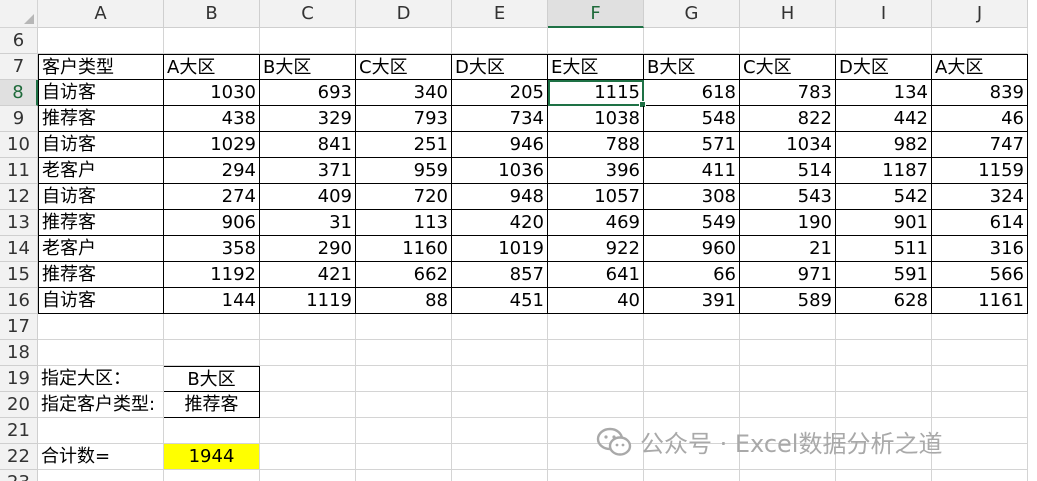  I want to click on cell-d7: C大区, so click(404, 67).